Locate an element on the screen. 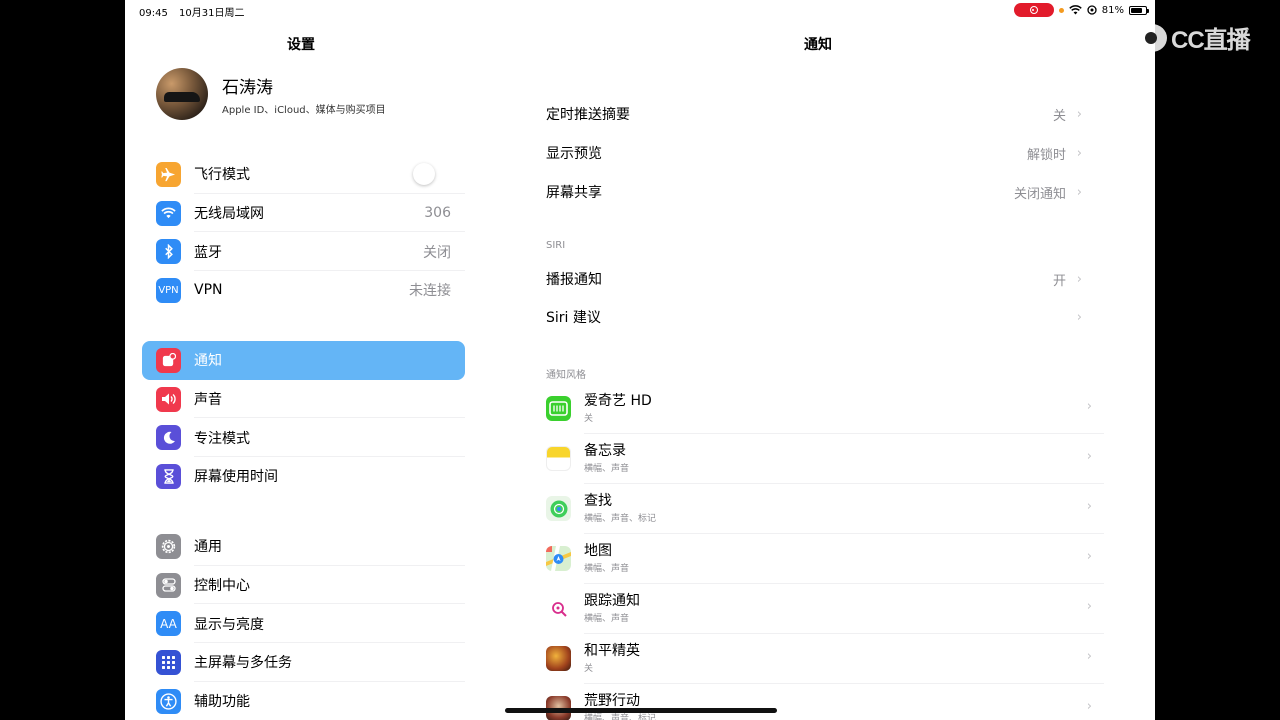 This screenshot has width=1280, height=720. airplane-icon is located at coordinates (168, 174).